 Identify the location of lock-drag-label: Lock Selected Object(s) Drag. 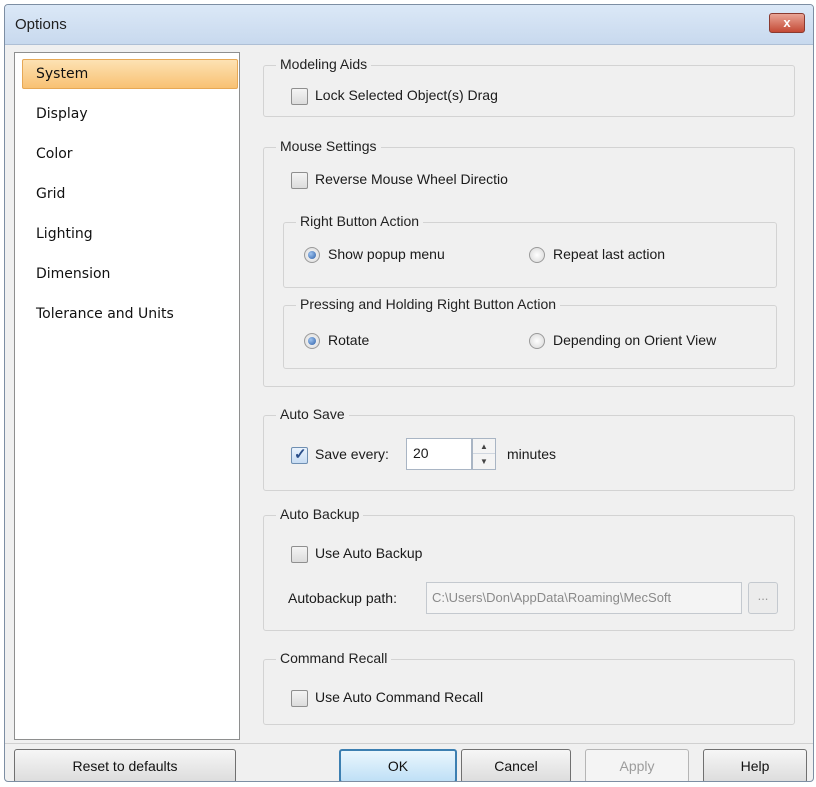
(406, 95).